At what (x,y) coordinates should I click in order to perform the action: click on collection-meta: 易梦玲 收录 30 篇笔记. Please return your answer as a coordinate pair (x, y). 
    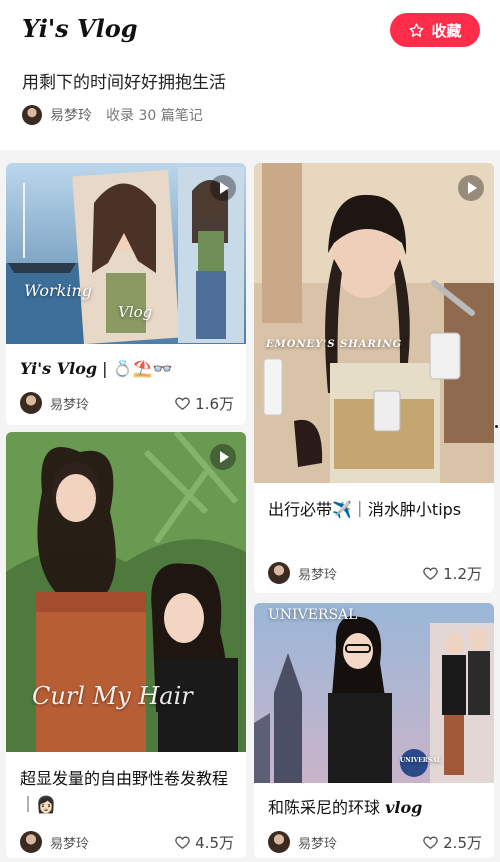
    Looking at the image, I should click on (112, 115).